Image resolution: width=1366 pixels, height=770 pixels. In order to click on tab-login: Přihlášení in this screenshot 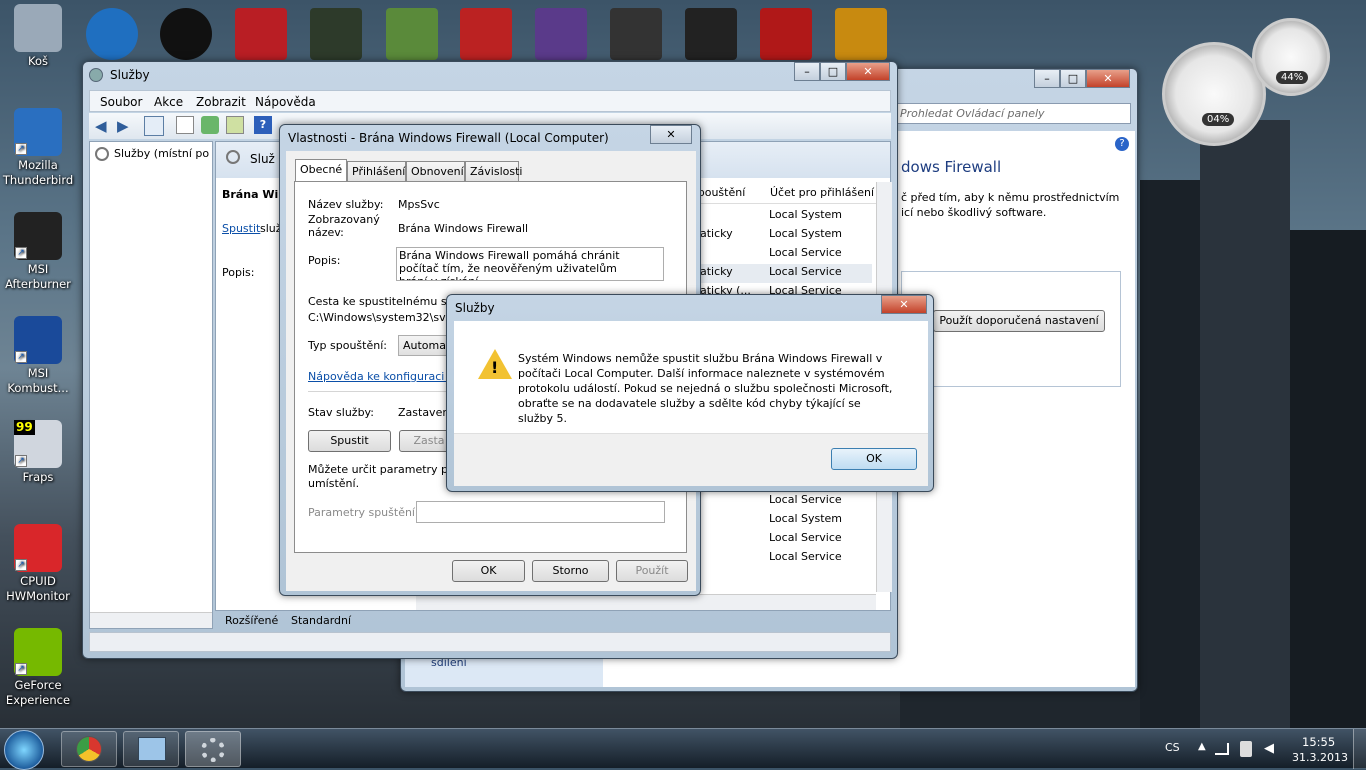, I will do `click(376, 171)`.